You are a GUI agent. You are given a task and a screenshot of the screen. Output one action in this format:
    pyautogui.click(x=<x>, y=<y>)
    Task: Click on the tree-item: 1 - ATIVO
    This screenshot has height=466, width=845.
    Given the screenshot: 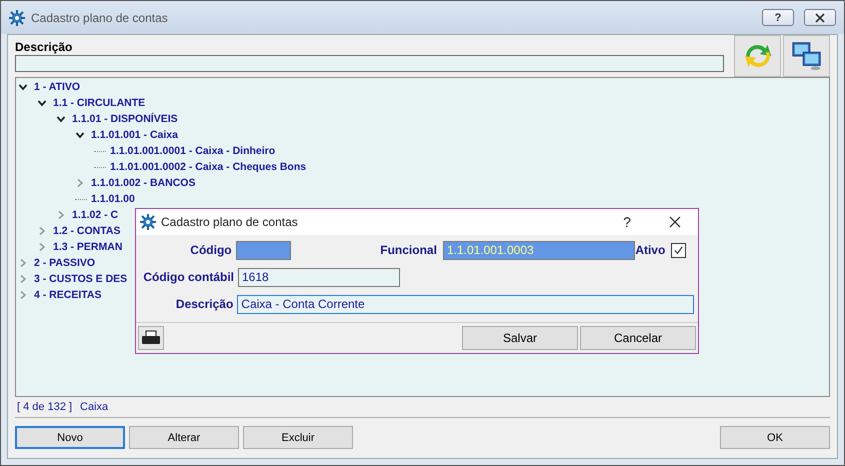 What is the action you would take?
    pyautogui.click(x=57, y=87)
    